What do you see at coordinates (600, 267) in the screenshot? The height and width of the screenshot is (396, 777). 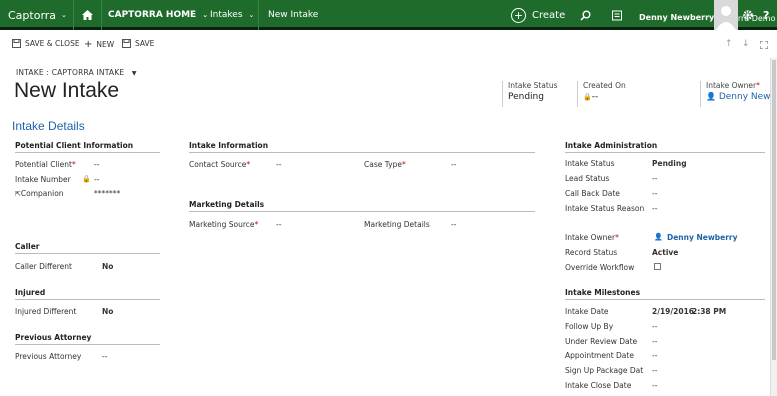 I see `field-label: Override Workflow` at bounding box center [600, 267].